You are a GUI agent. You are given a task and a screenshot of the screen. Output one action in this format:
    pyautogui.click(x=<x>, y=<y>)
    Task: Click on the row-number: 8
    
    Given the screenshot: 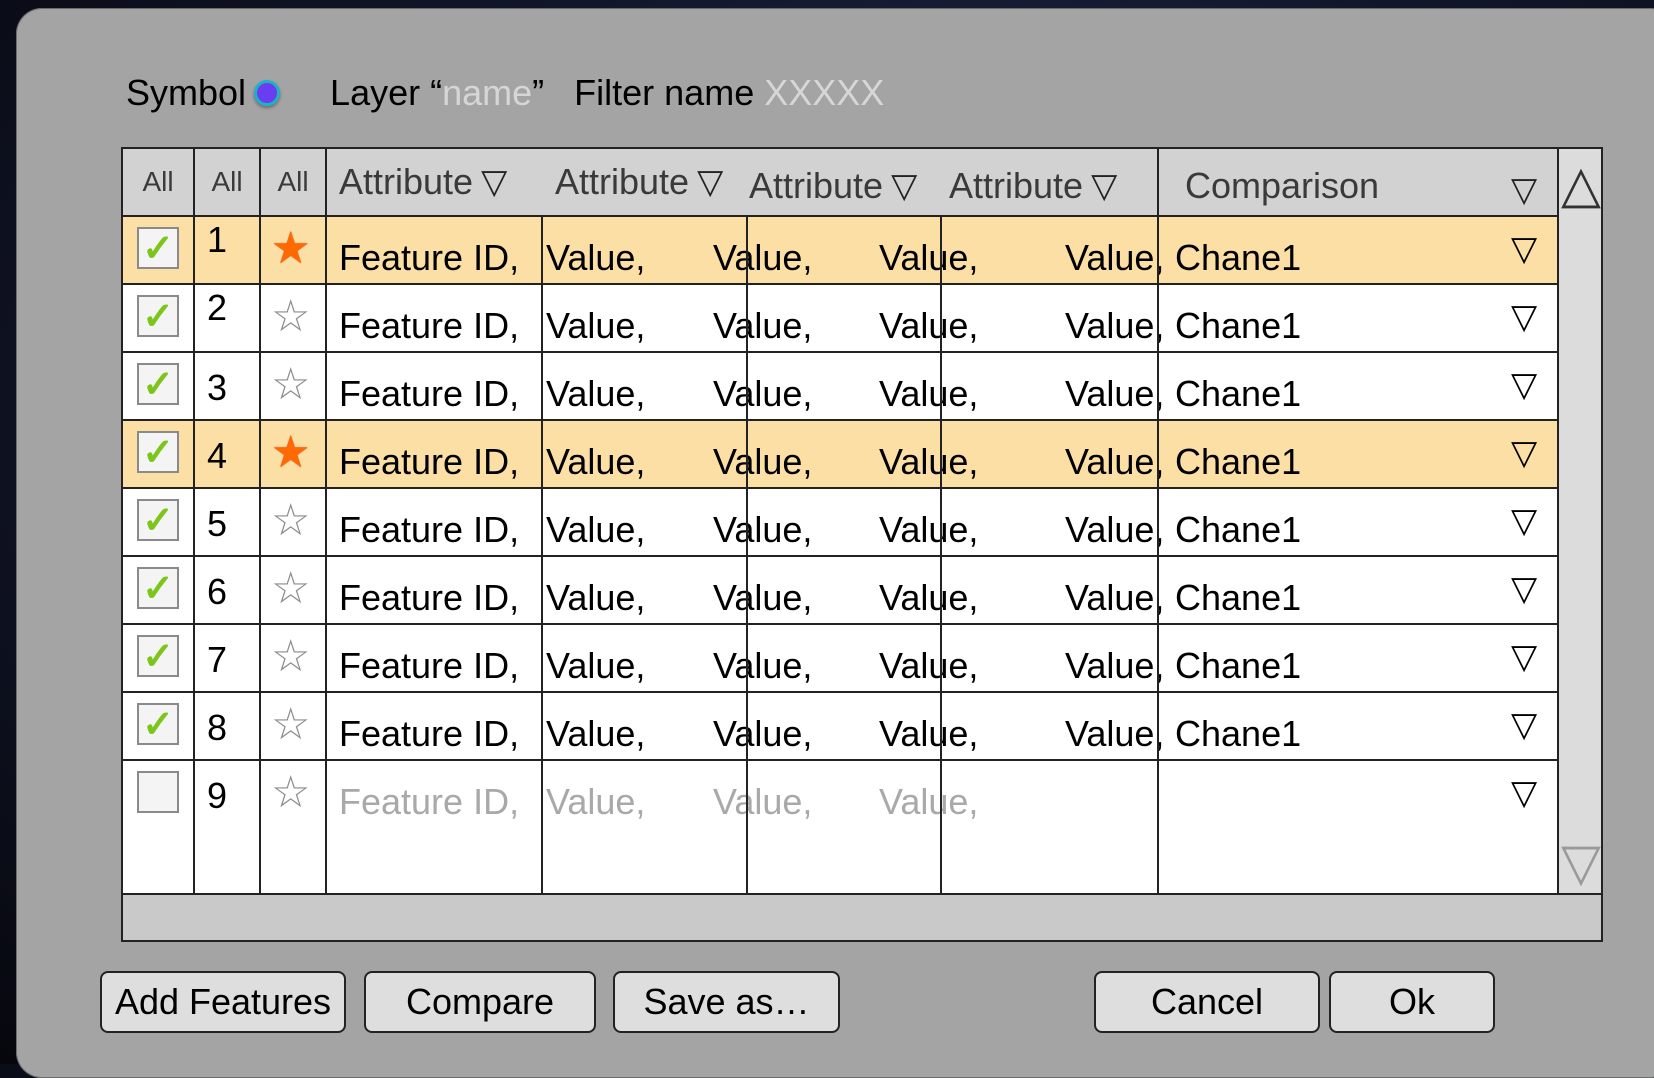 What is the action you would take?
    pyautogui.click(x=217, y=727)
    